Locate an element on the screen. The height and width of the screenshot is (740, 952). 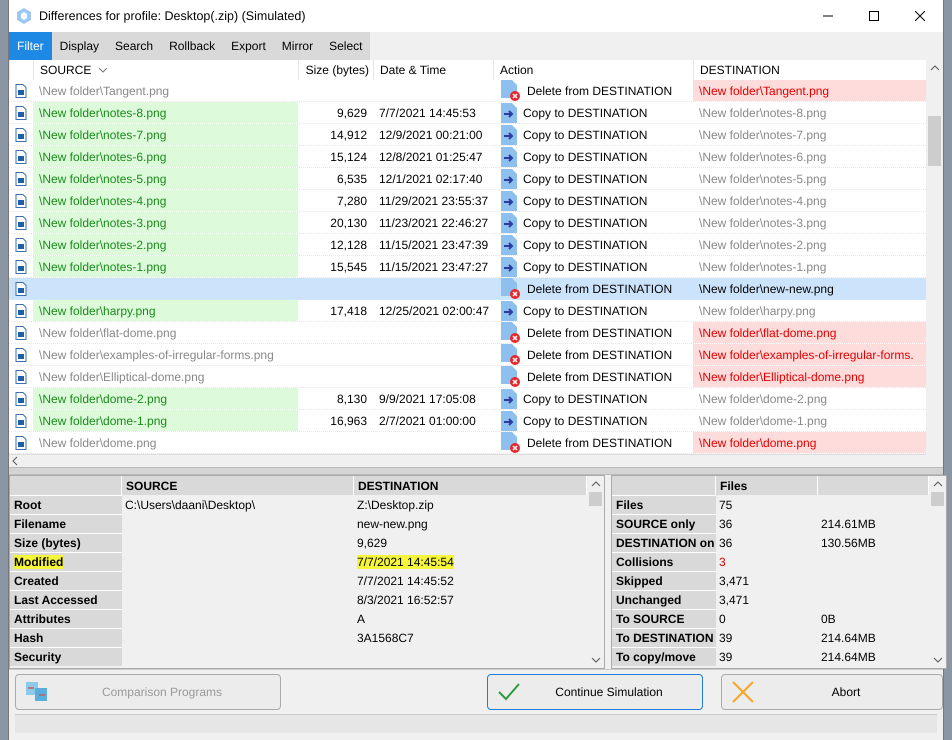
menu-tab: Export is located at coordinates (248, 46).